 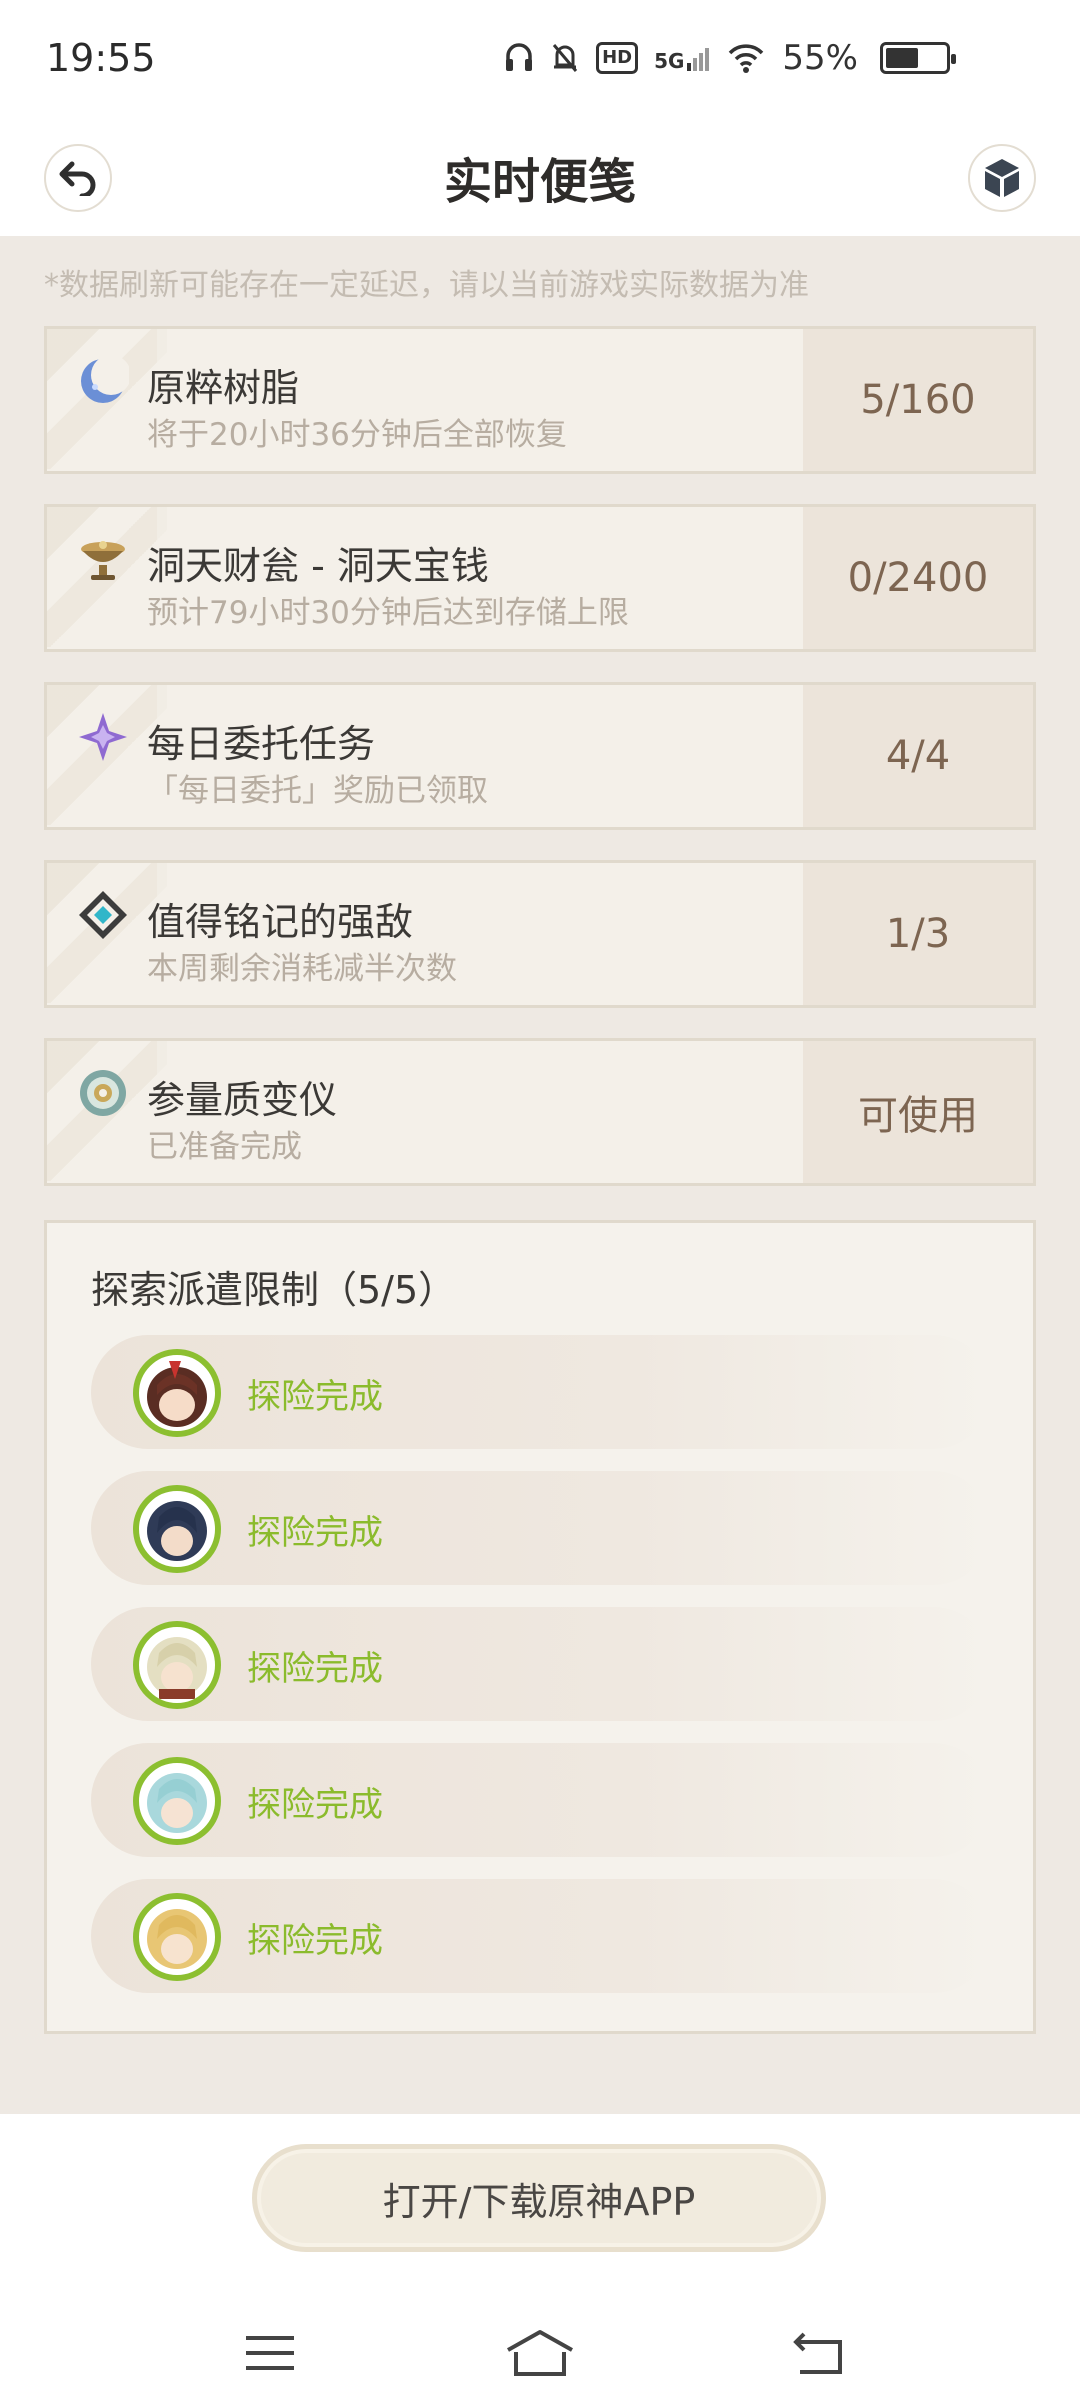 What do you see at coordinates (317, 791) in the screenshot?
I see `card-subtitle: 「每日委托」奖励已领取` at bounding box center [317, 791].